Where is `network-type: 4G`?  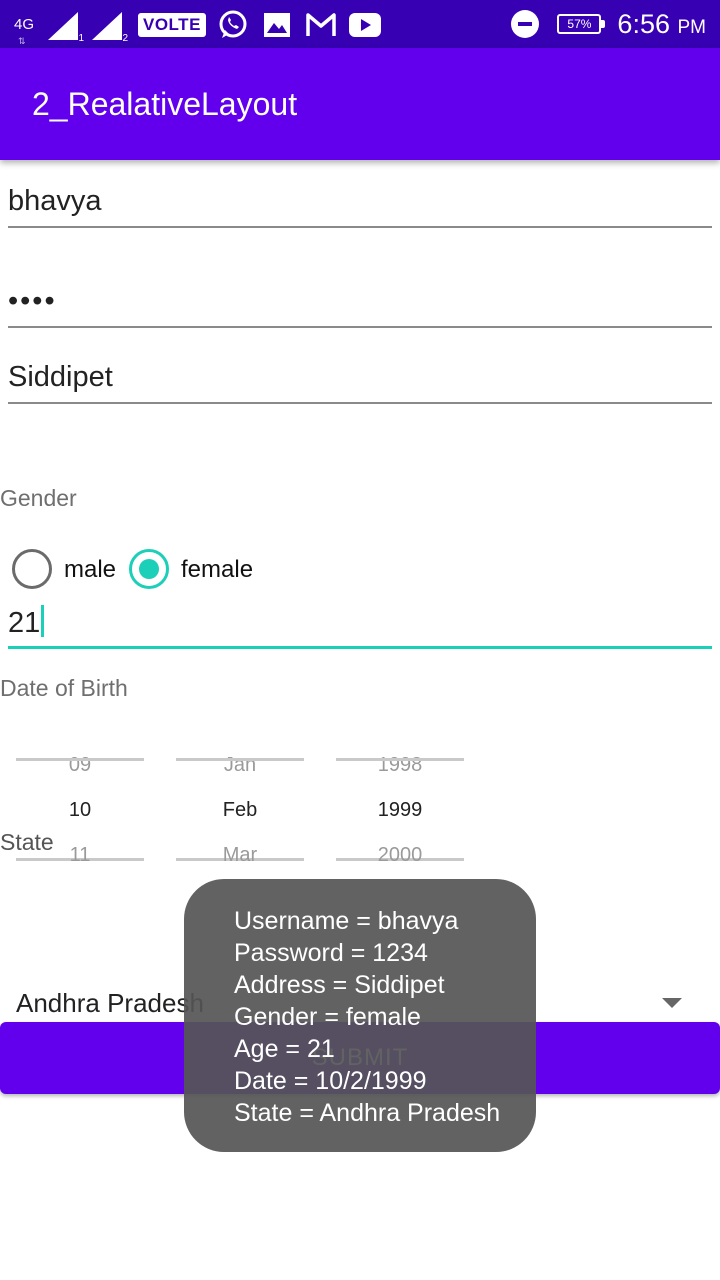
network-type: 4G is located at coordinates (24, 24).